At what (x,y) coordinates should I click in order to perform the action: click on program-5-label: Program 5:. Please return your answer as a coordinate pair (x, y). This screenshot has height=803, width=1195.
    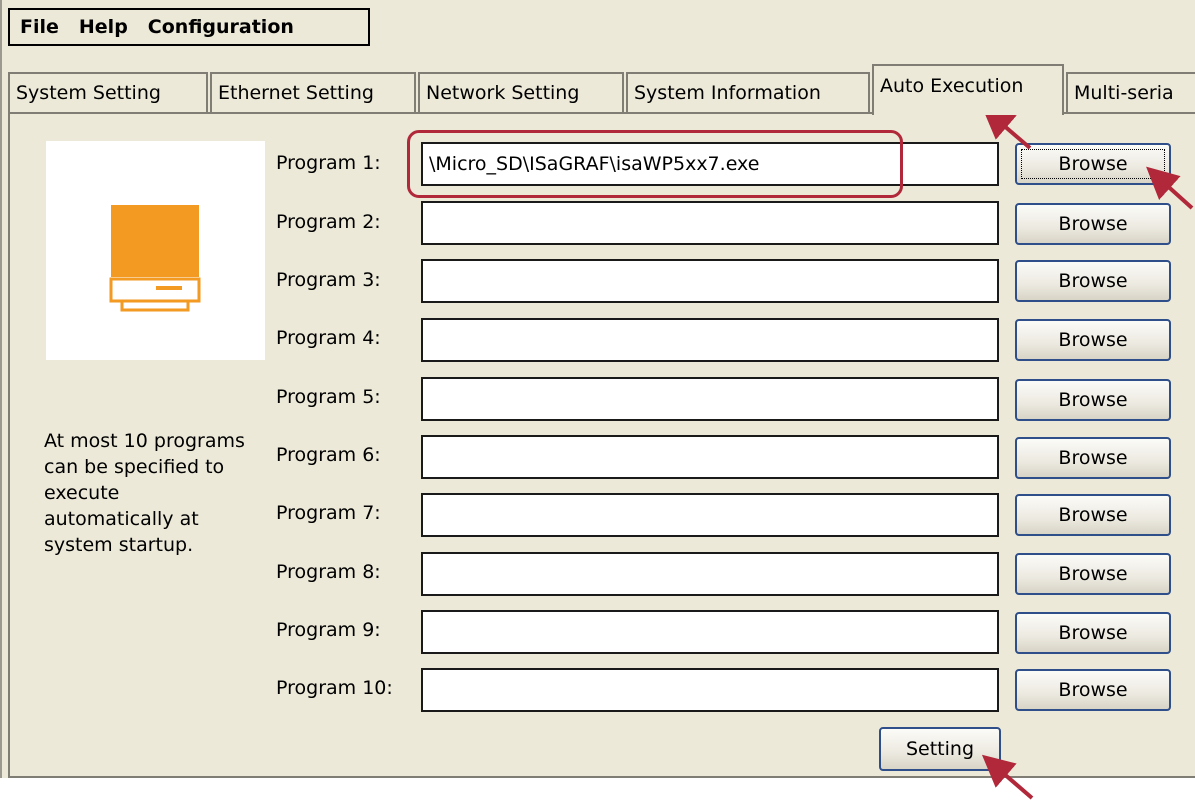
    Looking at the image, I should click on (328, 397).